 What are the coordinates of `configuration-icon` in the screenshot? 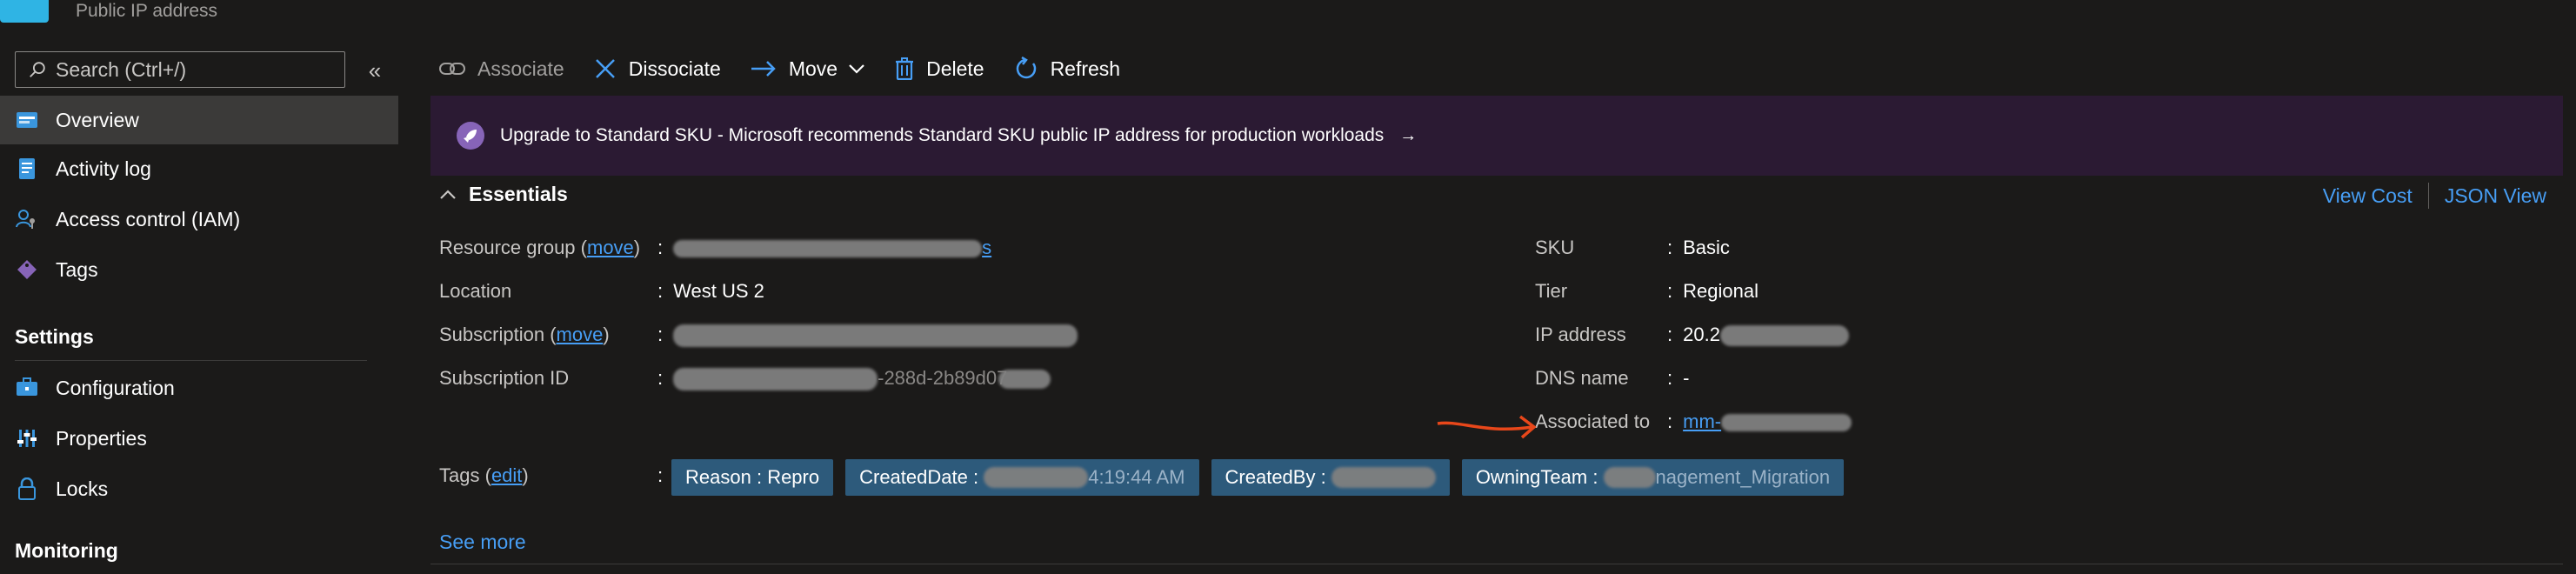 It's located at (27, 388).